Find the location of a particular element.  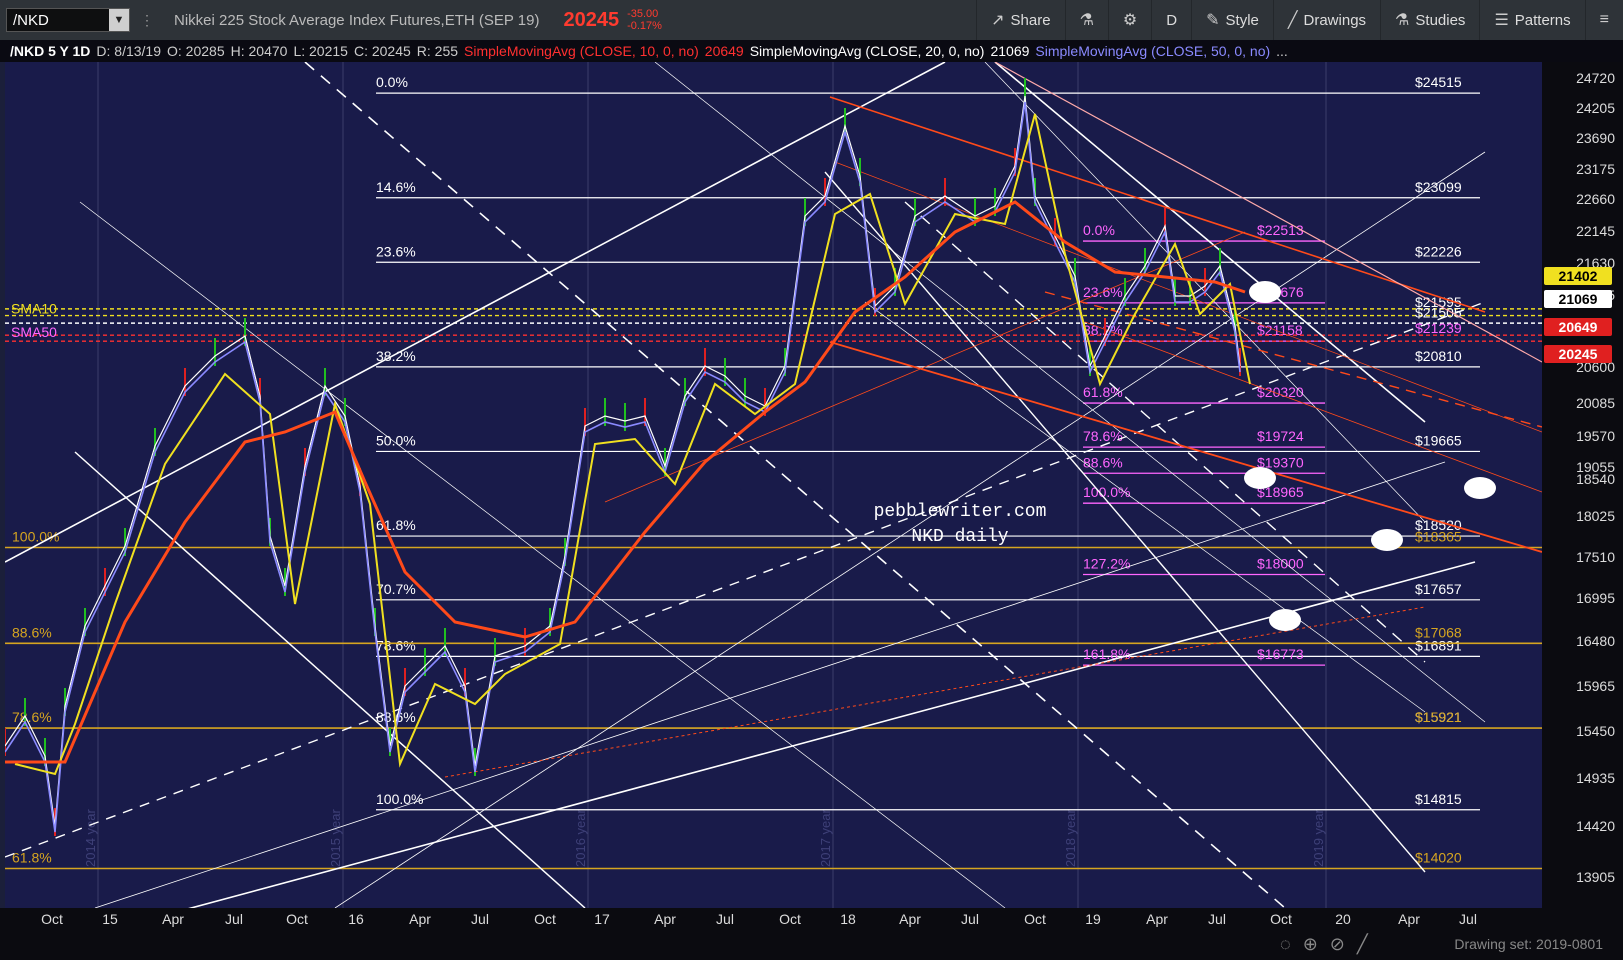

time-axis-label: Apr is located at coordinates (173, 919).